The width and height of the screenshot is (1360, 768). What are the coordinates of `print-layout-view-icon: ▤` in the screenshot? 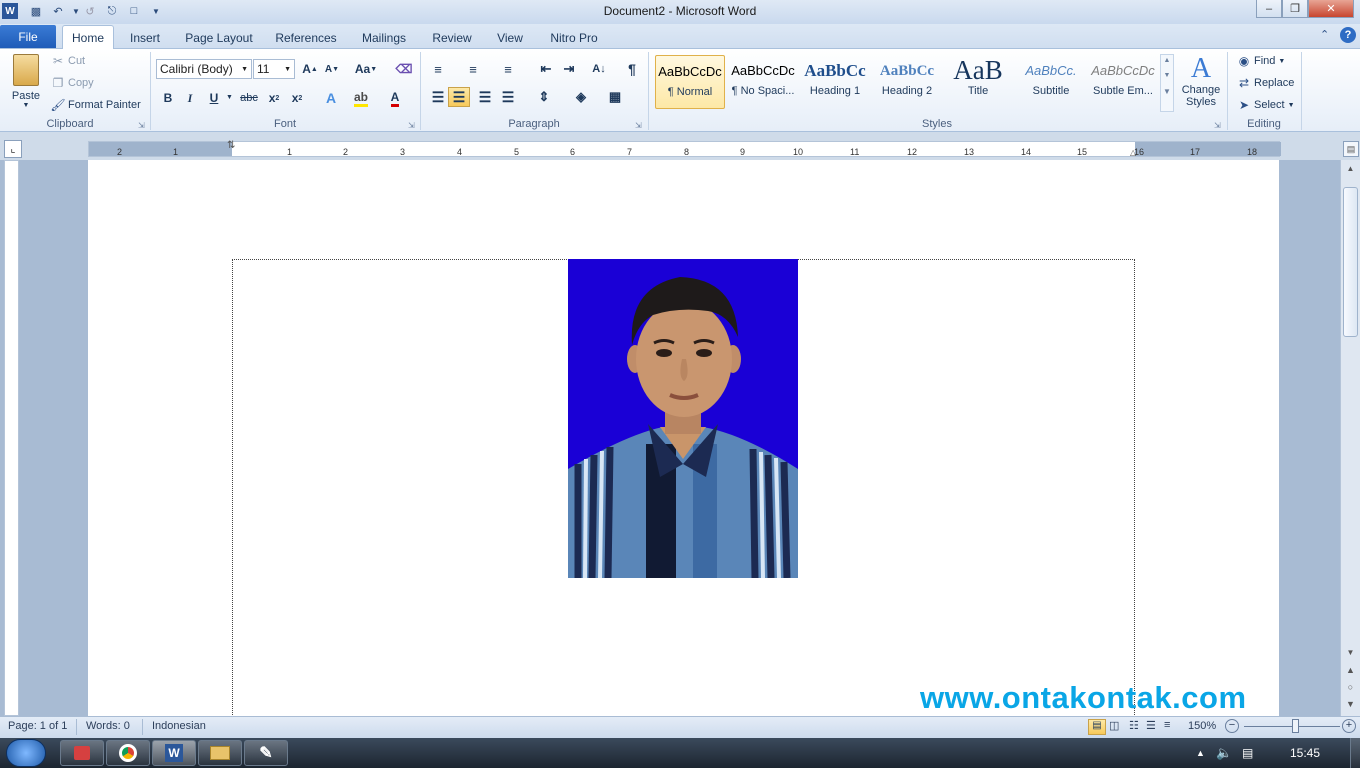 It's located at (1097, 727).